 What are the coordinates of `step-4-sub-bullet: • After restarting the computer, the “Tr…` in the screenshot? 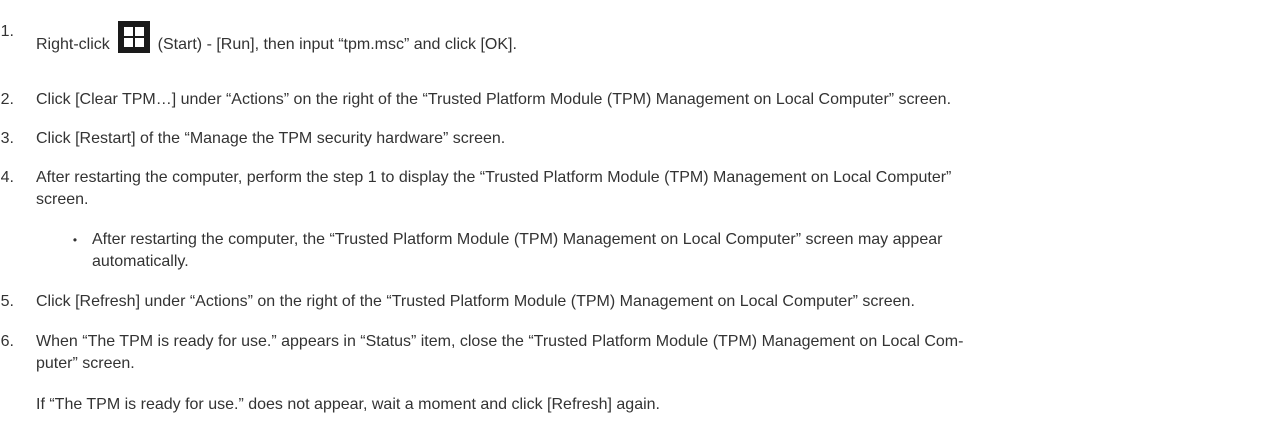 It's located at (630, 251).